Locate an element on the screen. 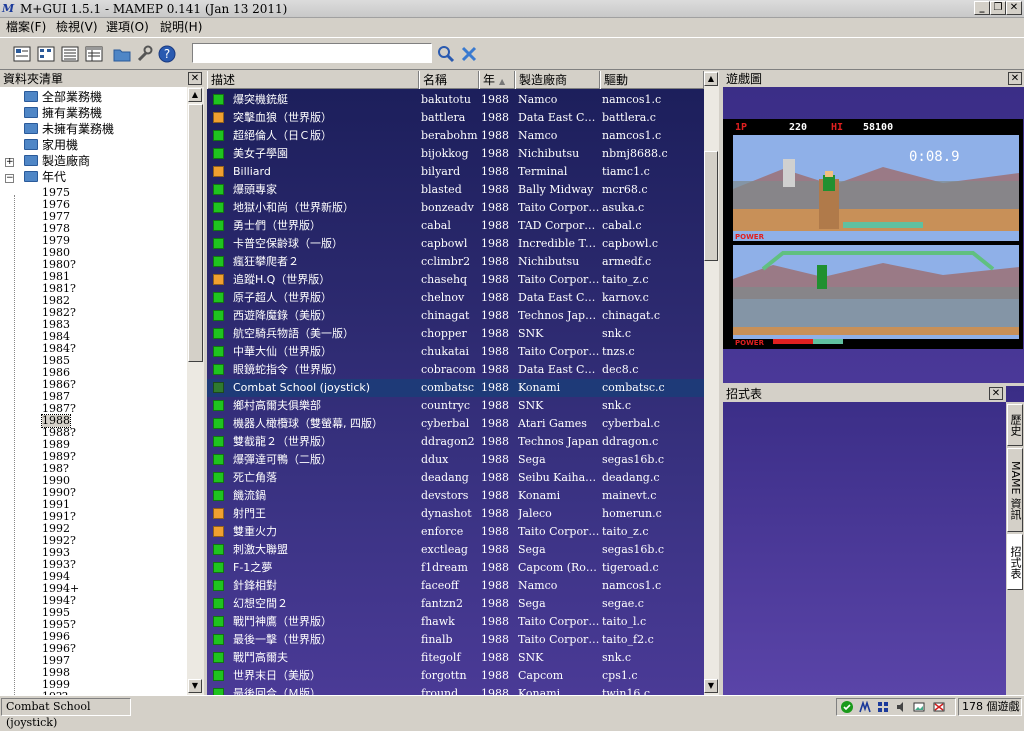  folder-manufacturer: 製造廠商 is located at coordinates (57, 161).